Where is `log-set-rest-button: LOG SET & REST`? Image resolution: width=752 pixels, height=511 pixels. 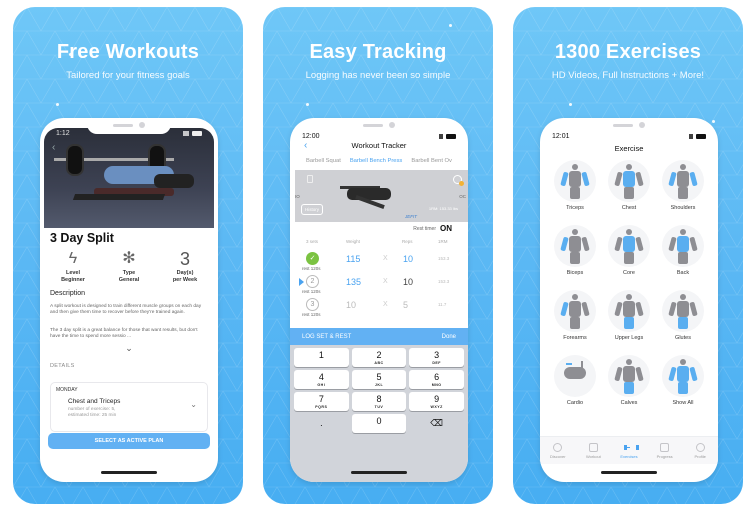 log-set-rest-button: LOG SET & REST is located at coordinates (326, 337).